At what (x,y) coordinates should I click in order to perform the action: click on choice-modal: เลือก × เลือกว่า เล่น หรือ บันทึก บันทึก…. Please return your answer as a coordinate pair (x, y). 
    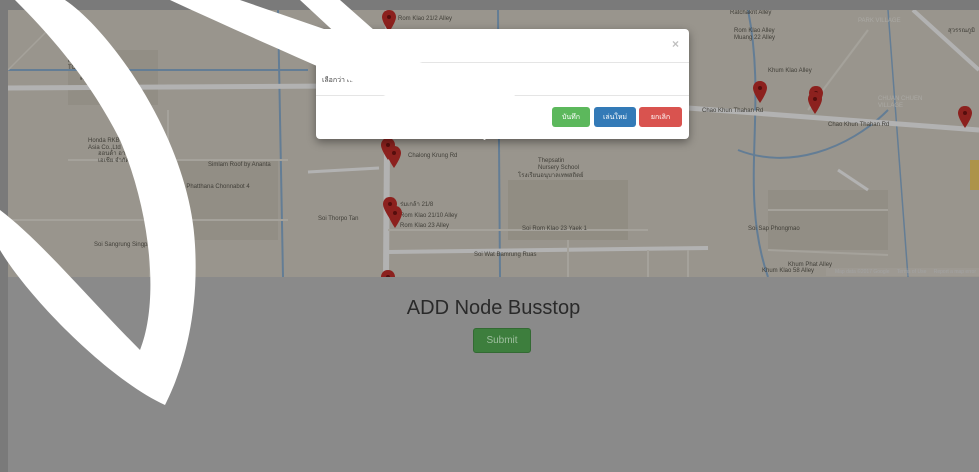
    Looking at the image, I should click on (502, 84).